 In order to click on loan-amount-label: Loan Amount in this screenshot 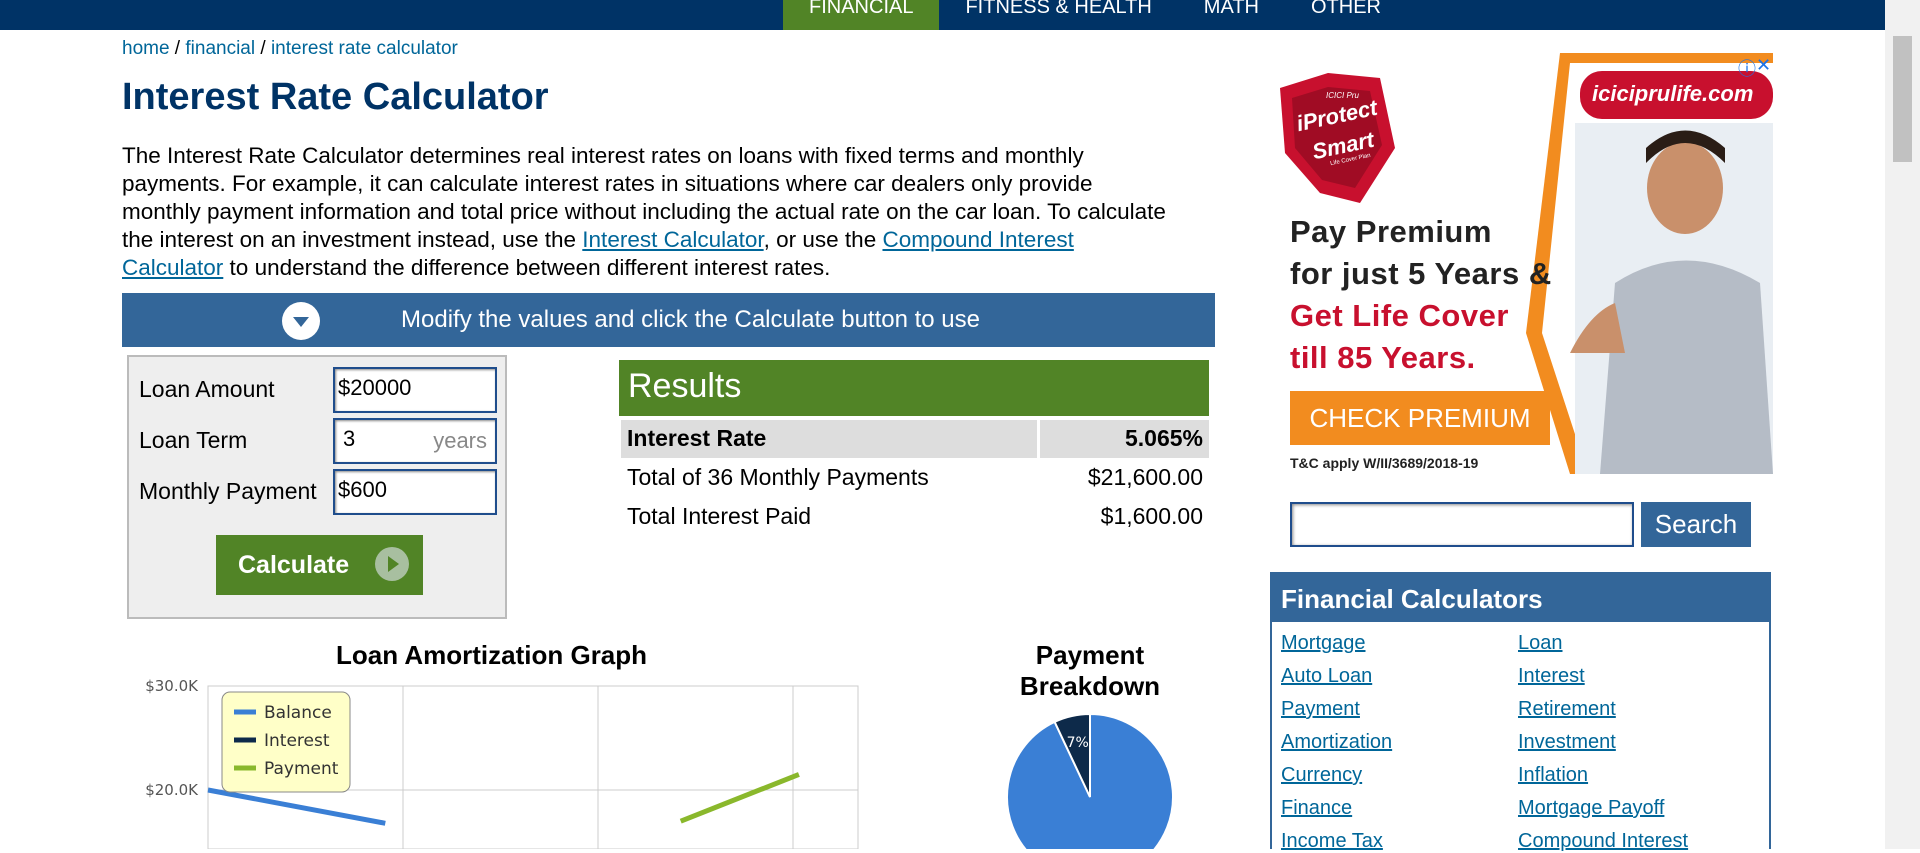, I will do `click(207, 389)`.